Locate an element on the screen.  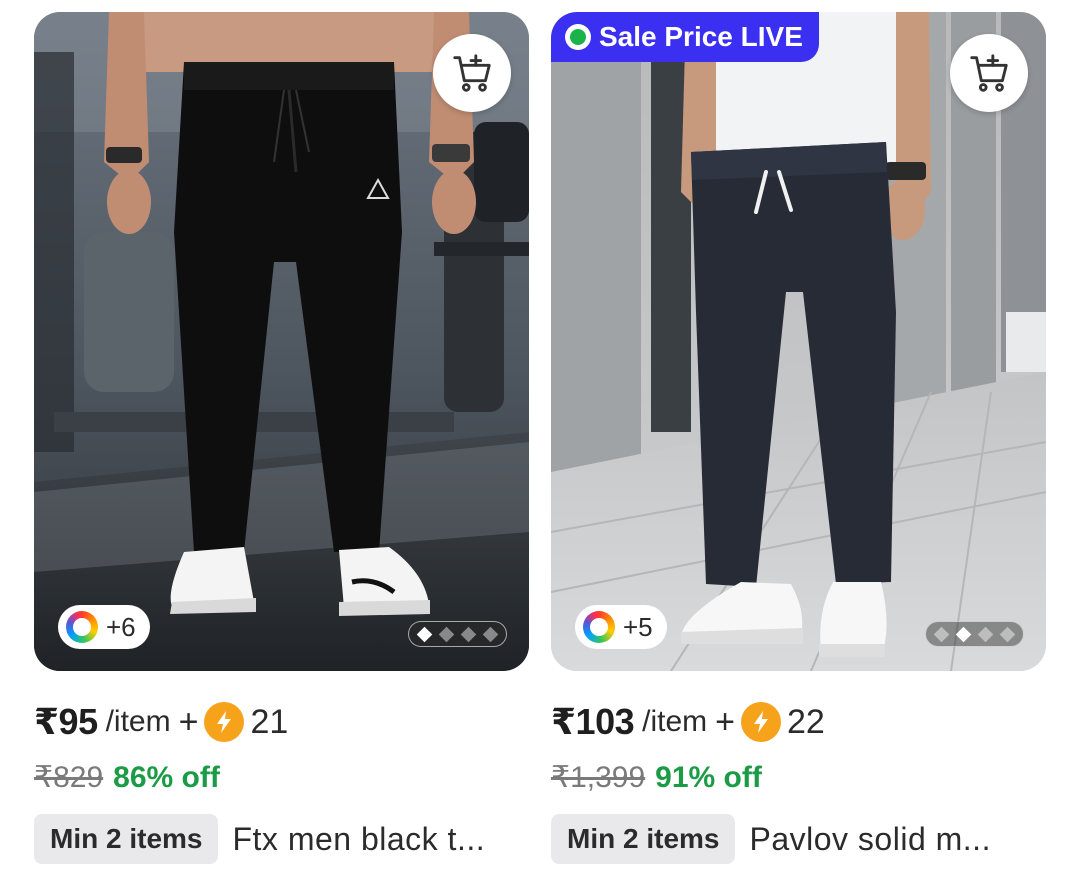
original-price: ₹1,399 is located at coordinates (598, 777).